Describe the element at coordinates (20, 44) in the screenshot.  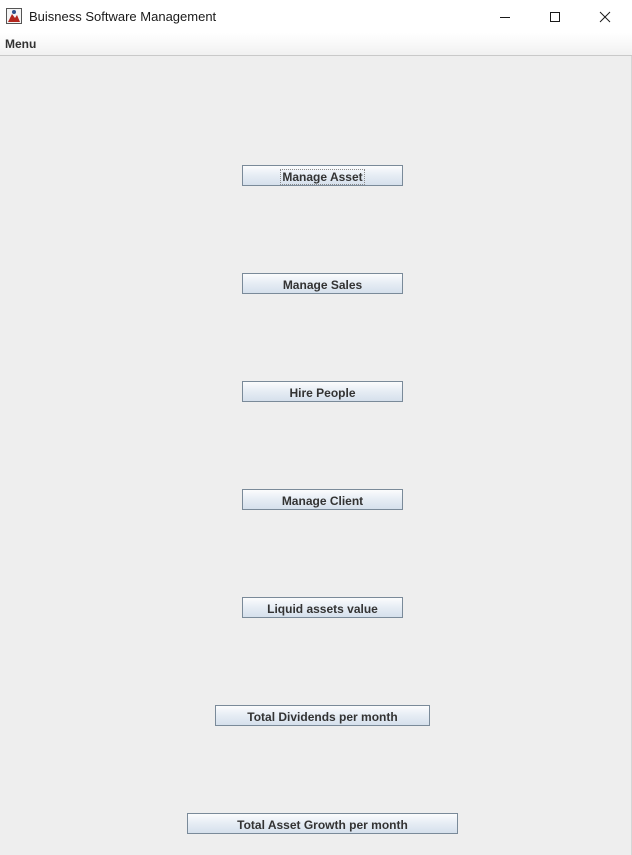
I see `menu-item-menu: Menu` at that location.